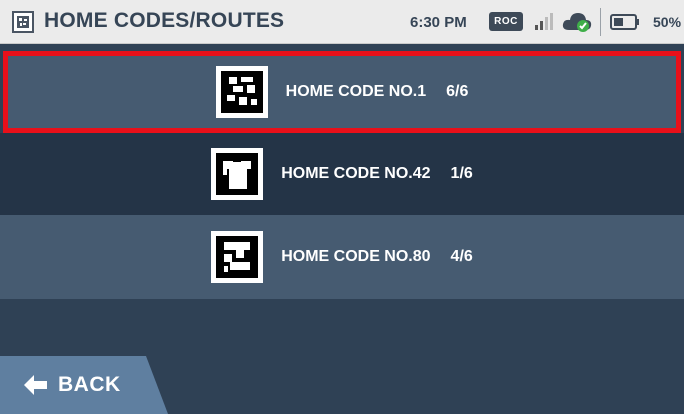  What do you see at coordinates (667, 22) in the screenshot?
I see `battery-percent: 50%` at bounding box center [667, 22].